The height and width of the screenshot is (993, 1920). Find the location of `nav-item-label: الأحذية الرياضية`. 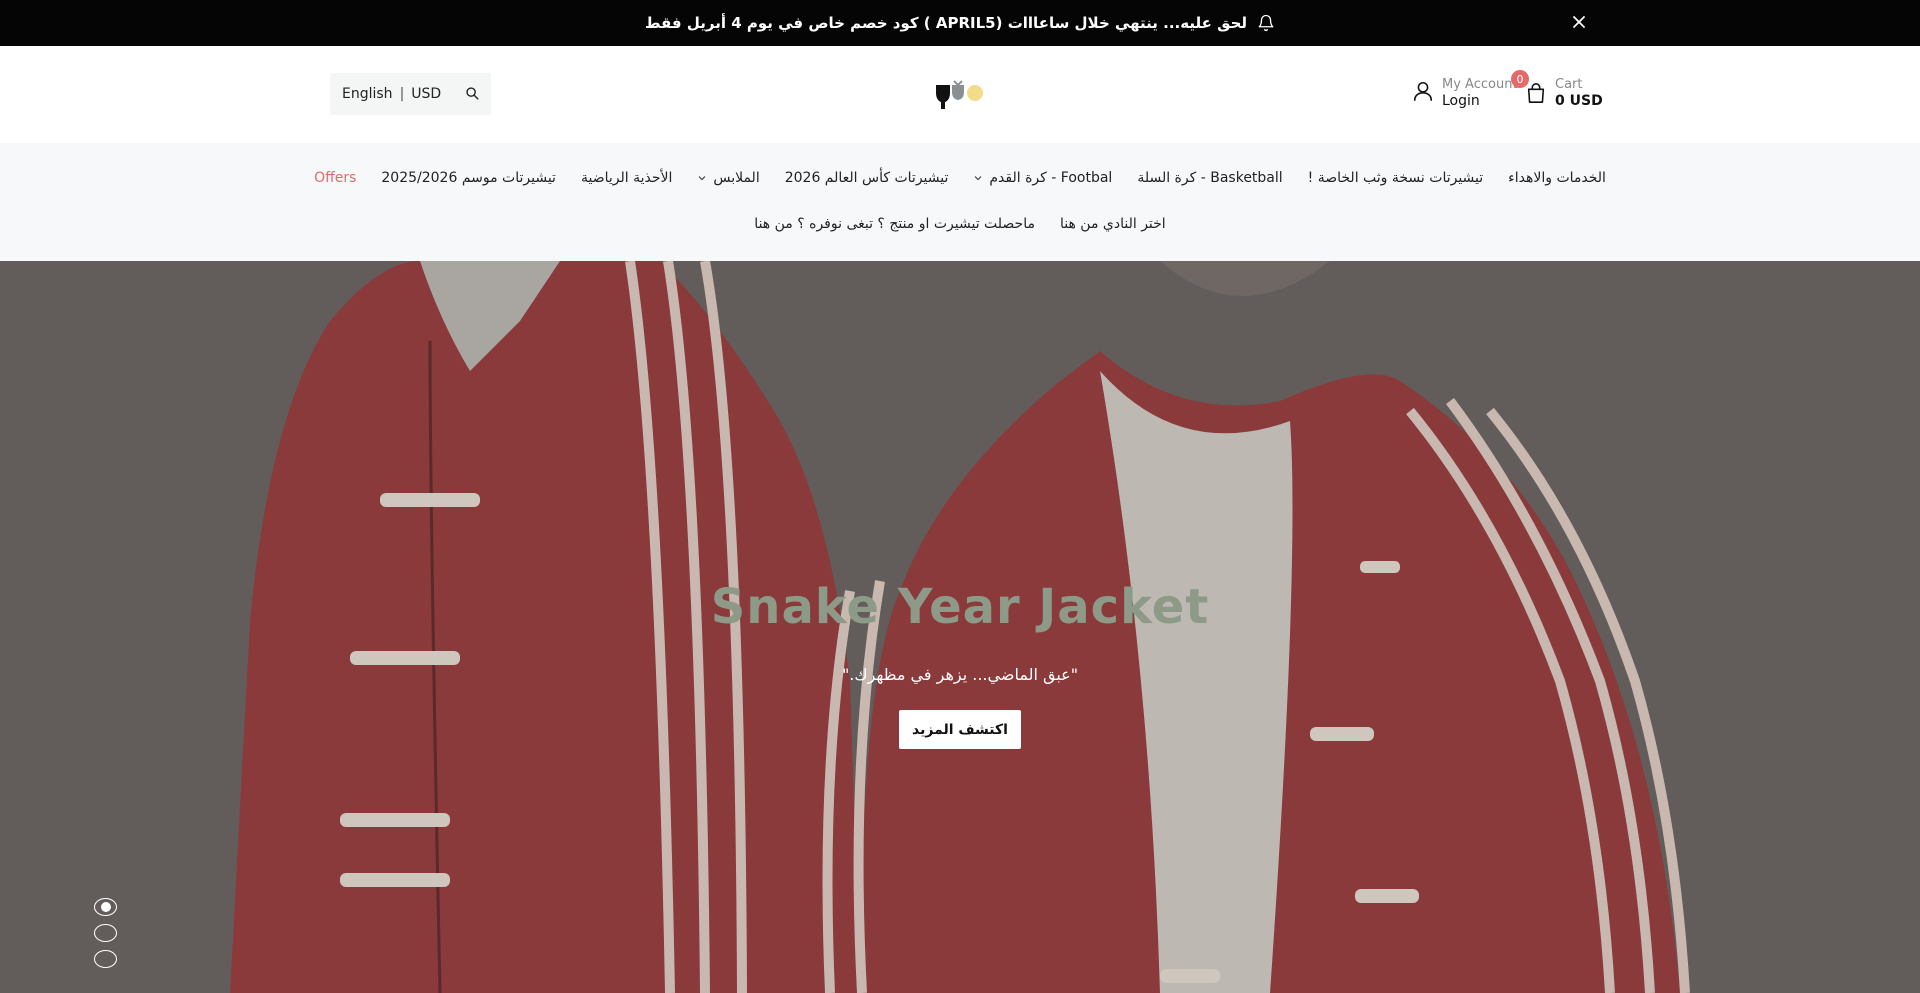

nav-item-label: الأحذية الرياضية is located at coordinates (626, 178).